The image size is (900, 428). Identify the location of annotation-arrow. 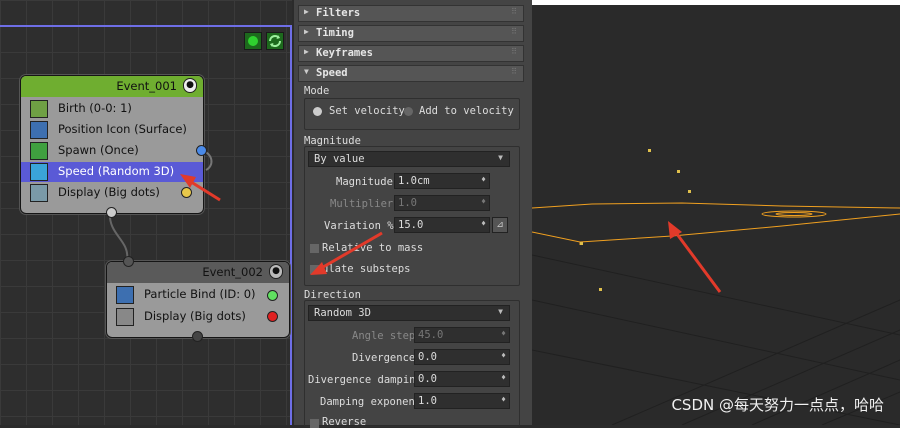
(346, 253).